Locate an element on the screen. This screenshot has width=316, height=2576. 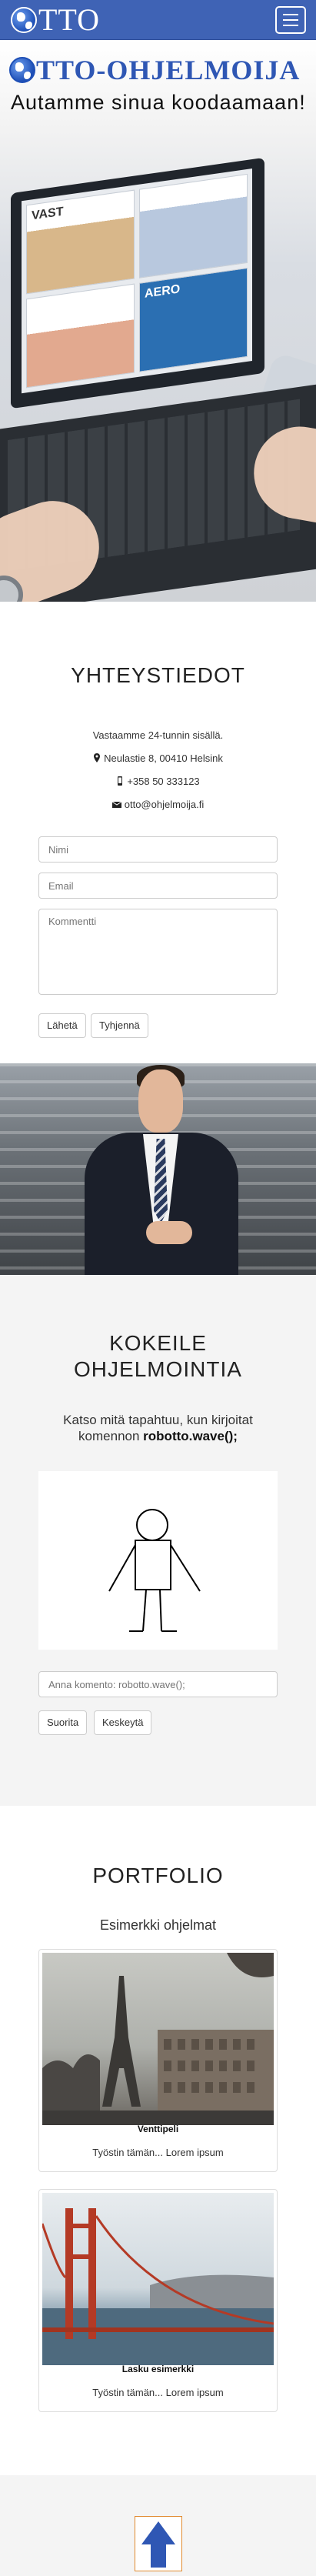
command-example: robotto.wave(); is located at coordinates (190, 1436).